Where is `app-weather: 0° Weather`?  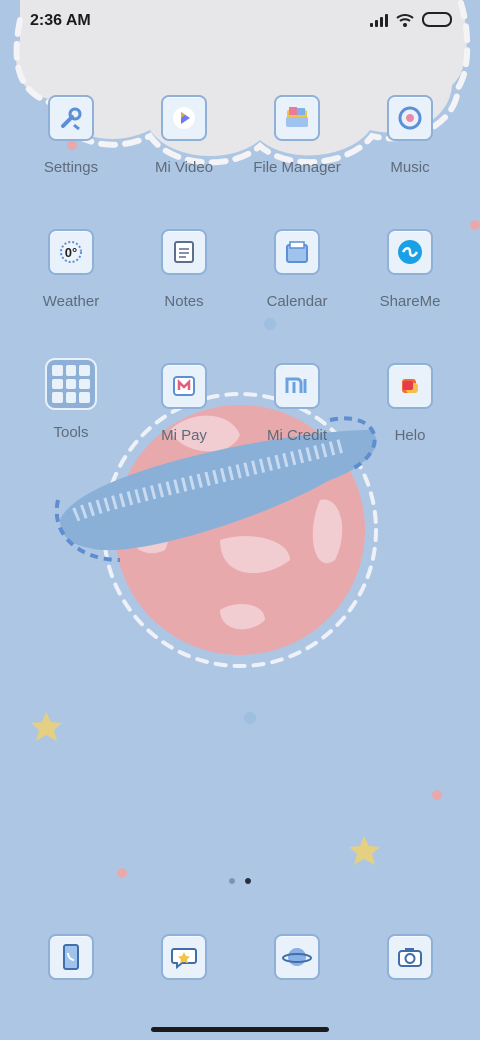 app-weather: 0° Weather is located at coordinates (71, 269).